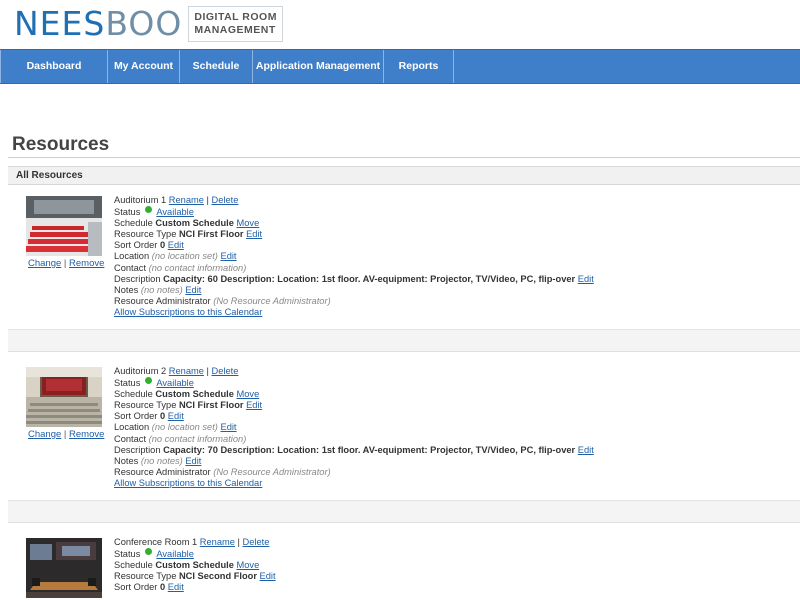  Describe the element at coordinates (64, 568) in the screenshot. I see `conference-room-1-photo` at that location.